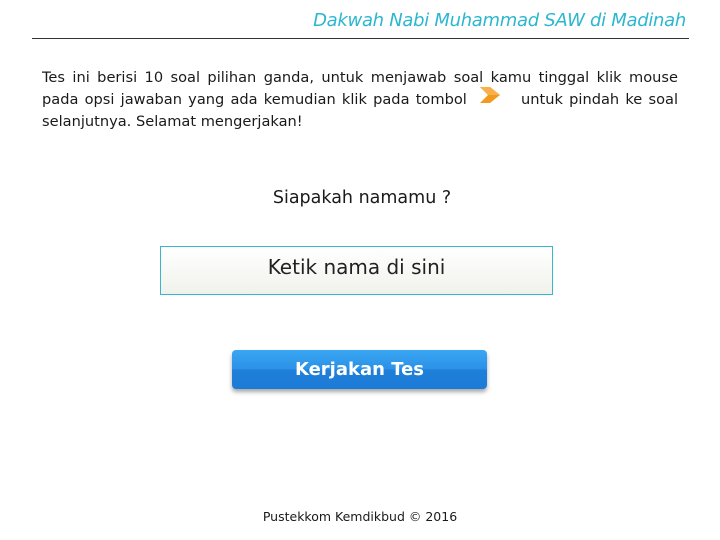 This screenshot has height=540, width=720. What do you see at coordinates (490, 98) in the screenshot?
I see `next-arrow-icon` at bounding box center [490, 98].